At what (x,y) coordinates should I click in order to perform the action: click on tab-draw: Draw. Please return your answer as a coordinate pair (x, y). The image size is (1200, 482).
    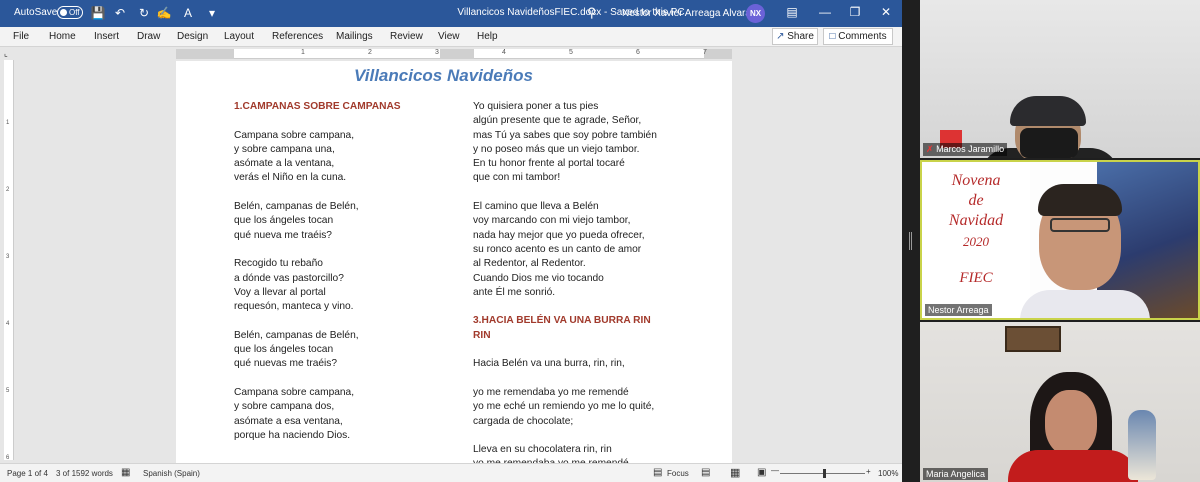
    Looking at the image, I should click on (148, 36).